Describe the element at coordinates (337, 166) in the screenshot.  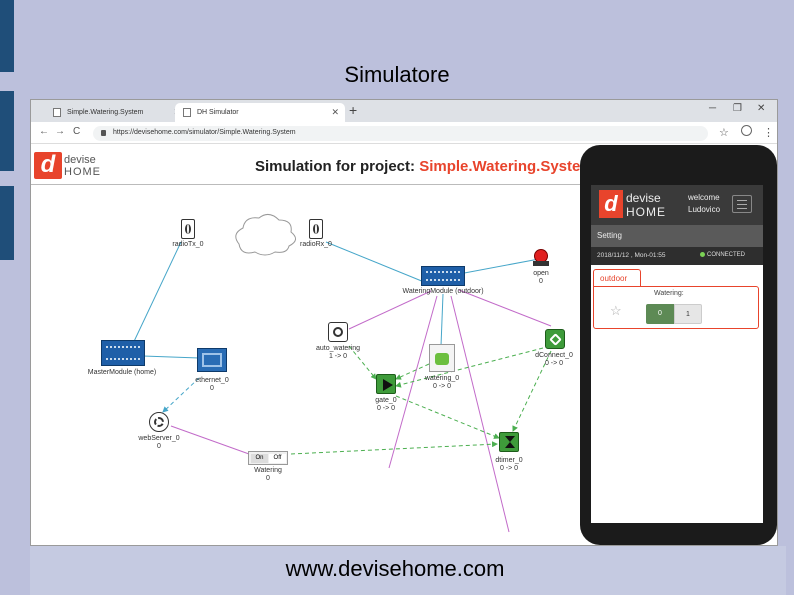
I see `title-prefix: Simulation for project:` at that location.